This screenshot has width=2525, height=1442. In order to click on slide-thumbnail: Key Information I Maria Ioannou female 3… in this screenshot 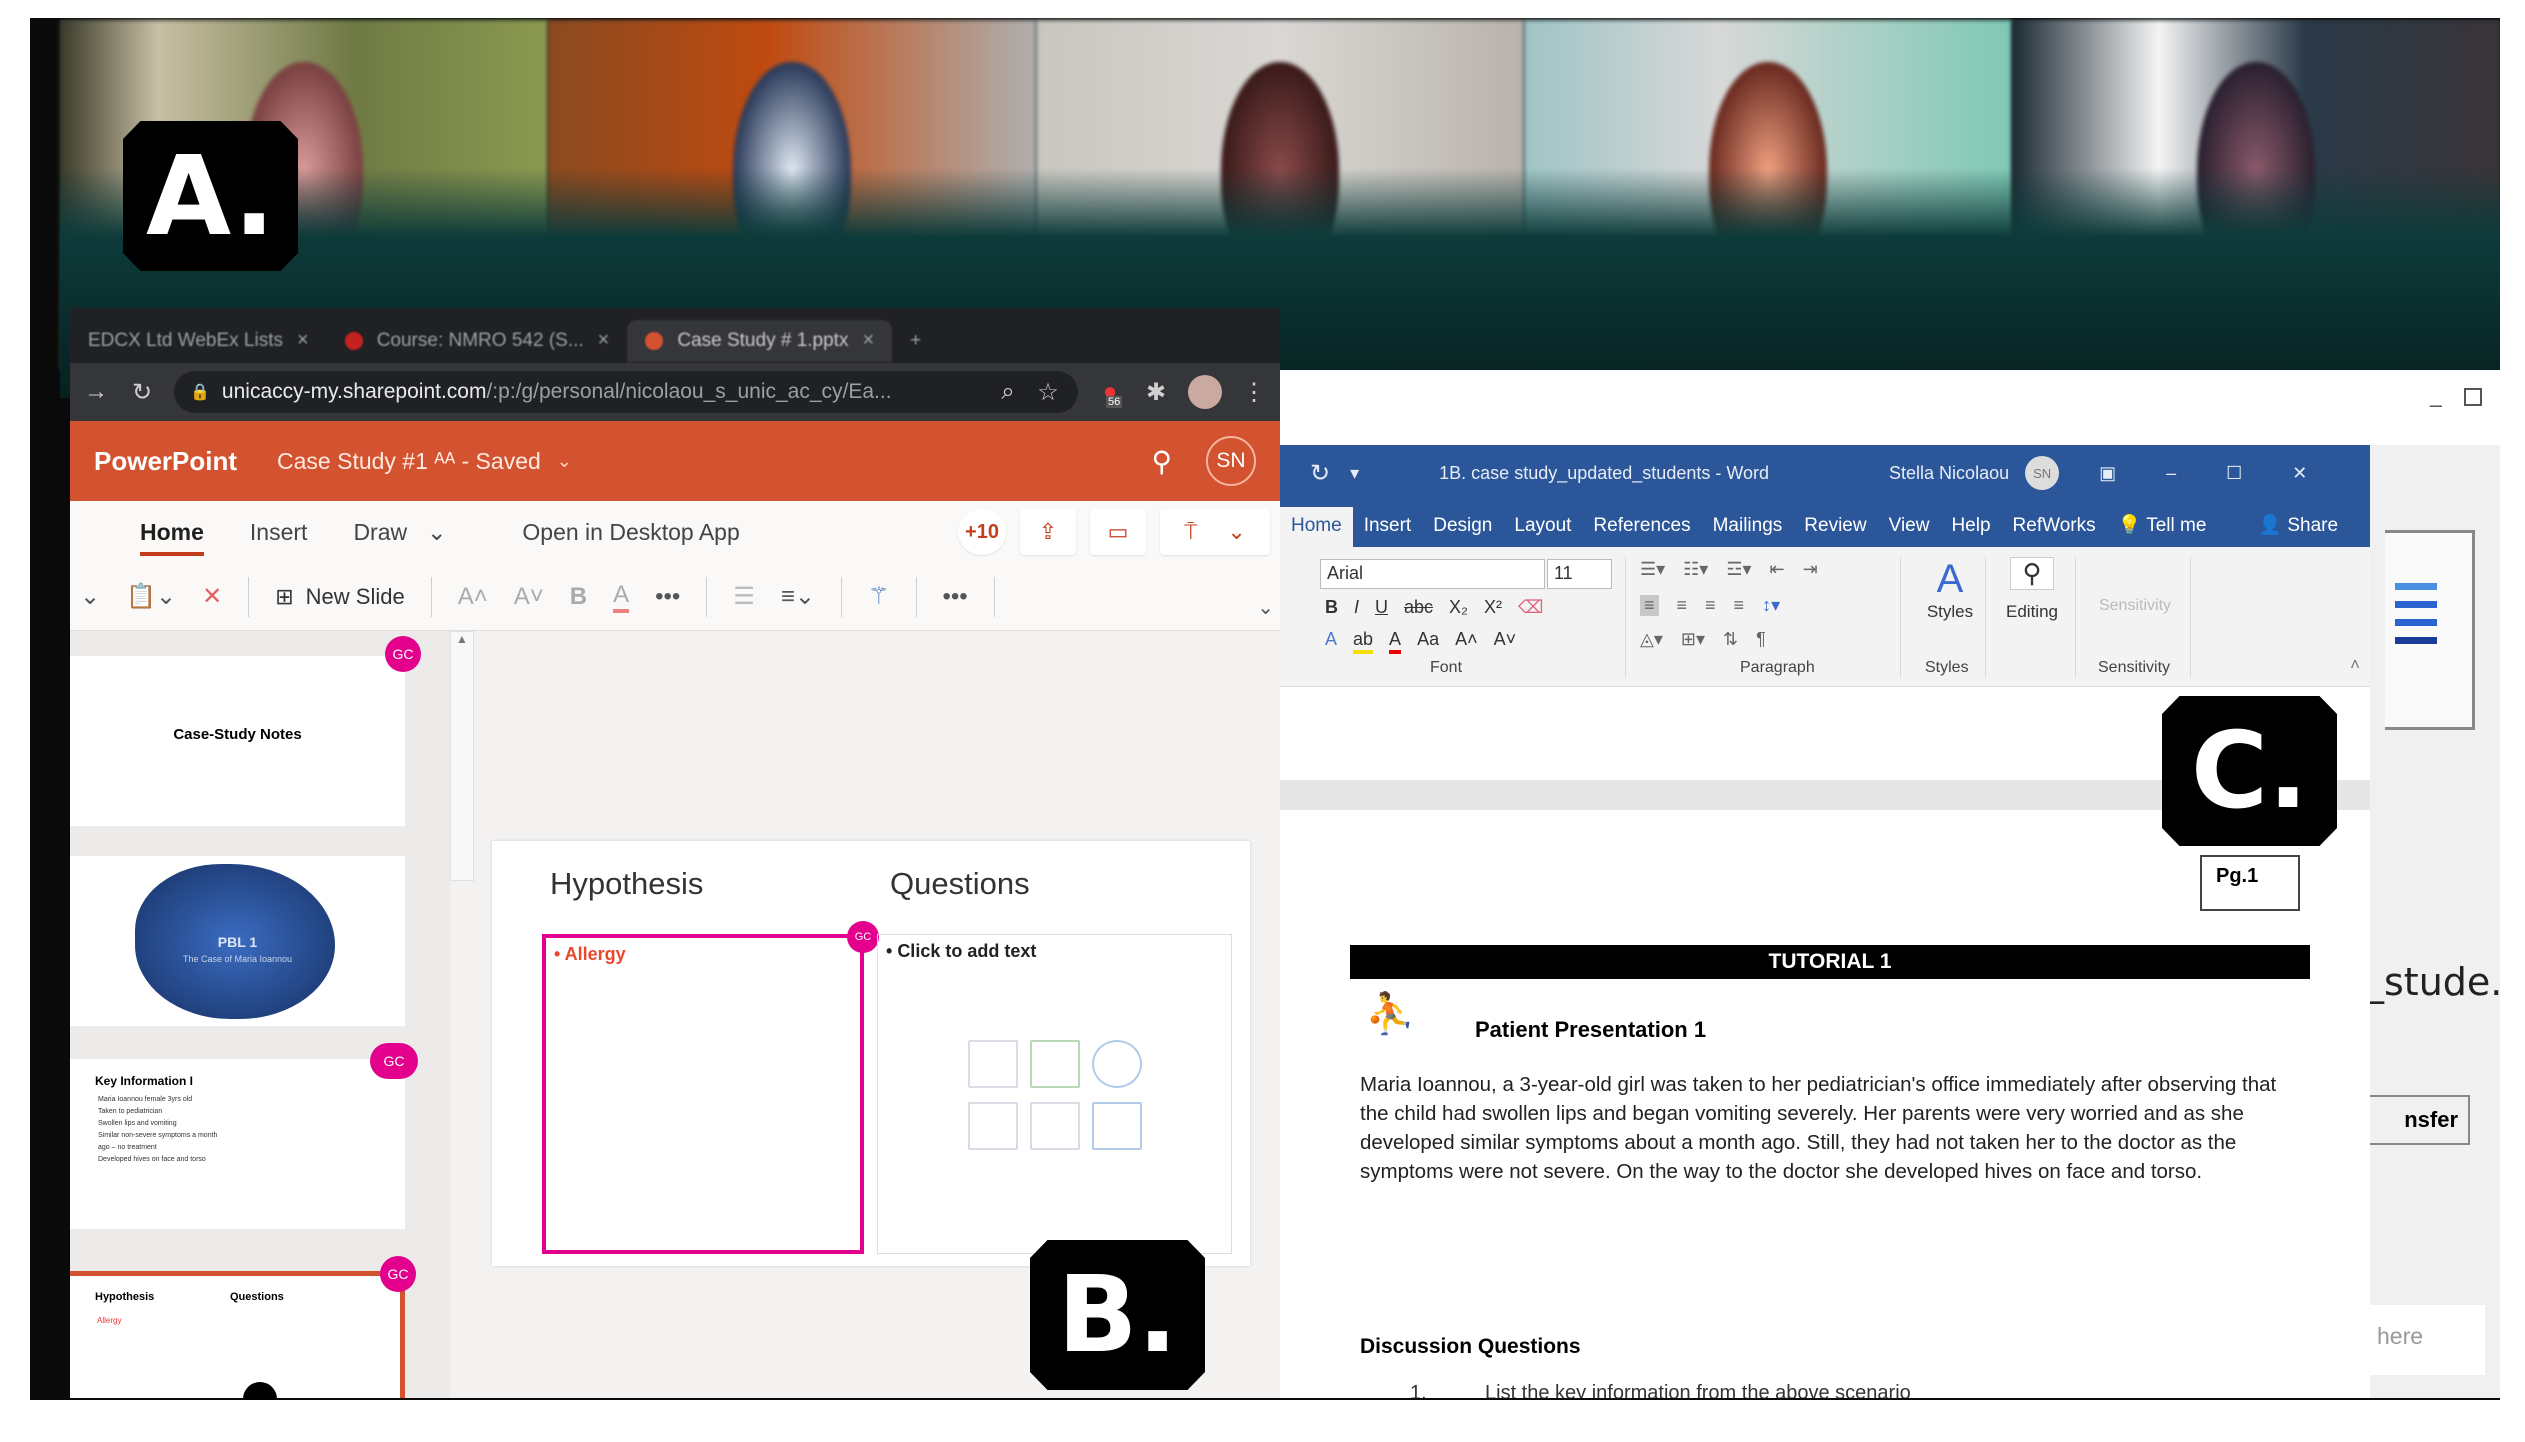, I will do `click(237, 1144)`.